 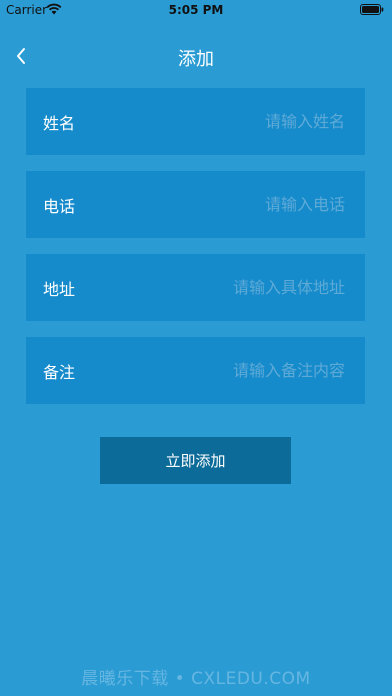 I want to click on address-input, so click(x=245, y=287).